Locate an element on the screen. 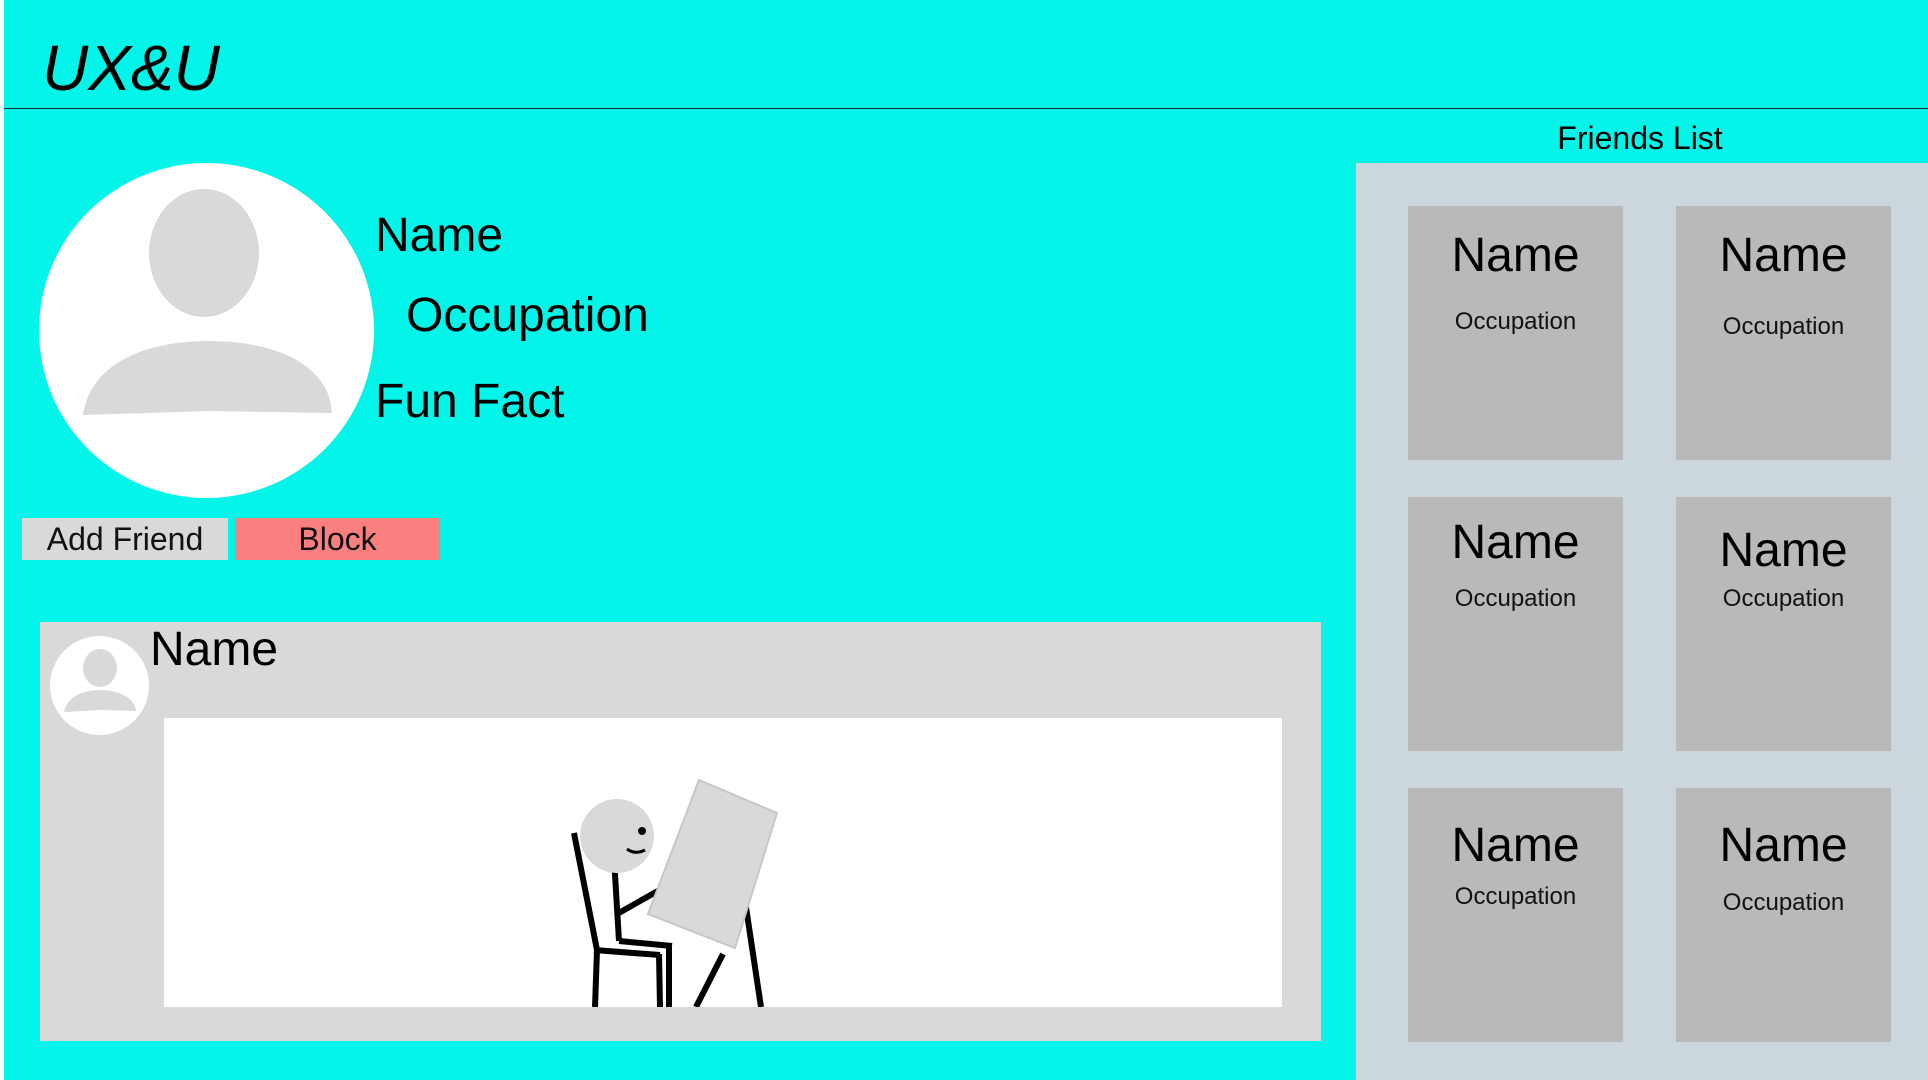  profile-fun-fact: Fun Fact is located at coordinates (470, 401).